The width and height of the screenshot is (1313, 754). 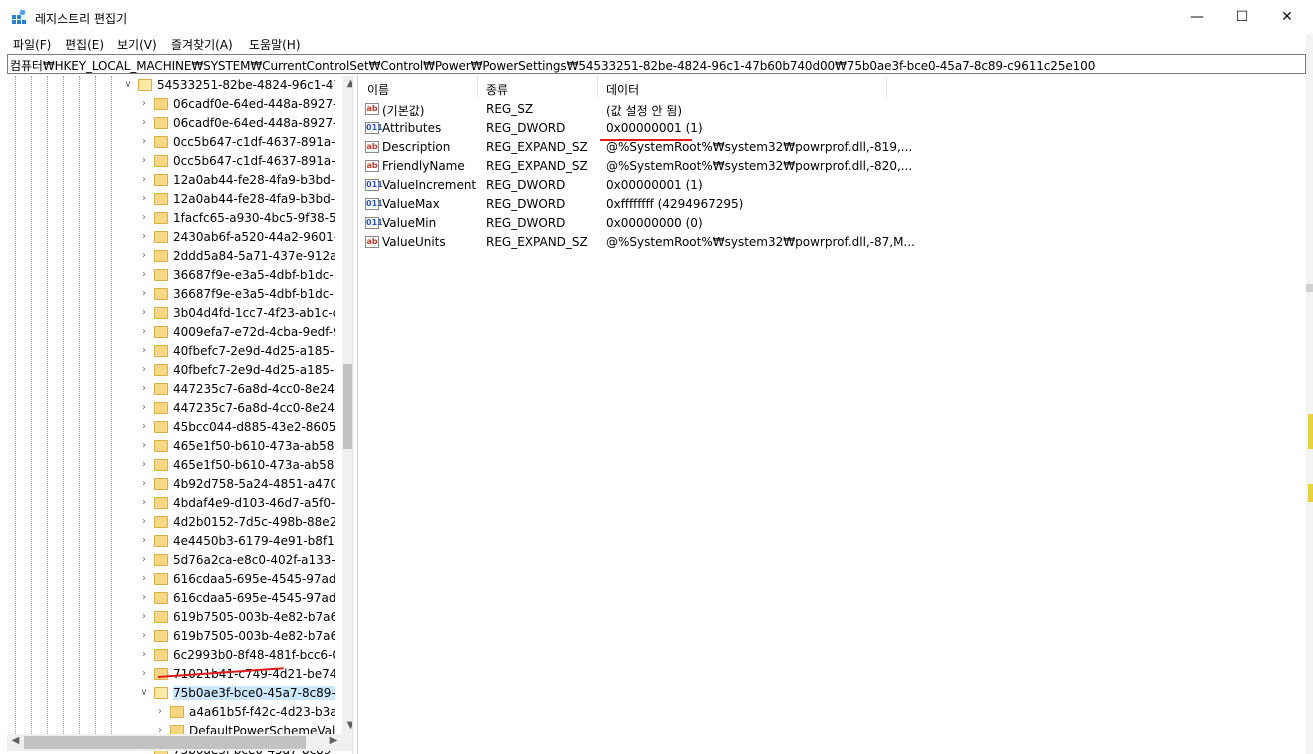 What do you see at coordinates (275, 44) in the screenshot?
I see `menu-help: 도움말(H)` at bounding box center [275, 44].